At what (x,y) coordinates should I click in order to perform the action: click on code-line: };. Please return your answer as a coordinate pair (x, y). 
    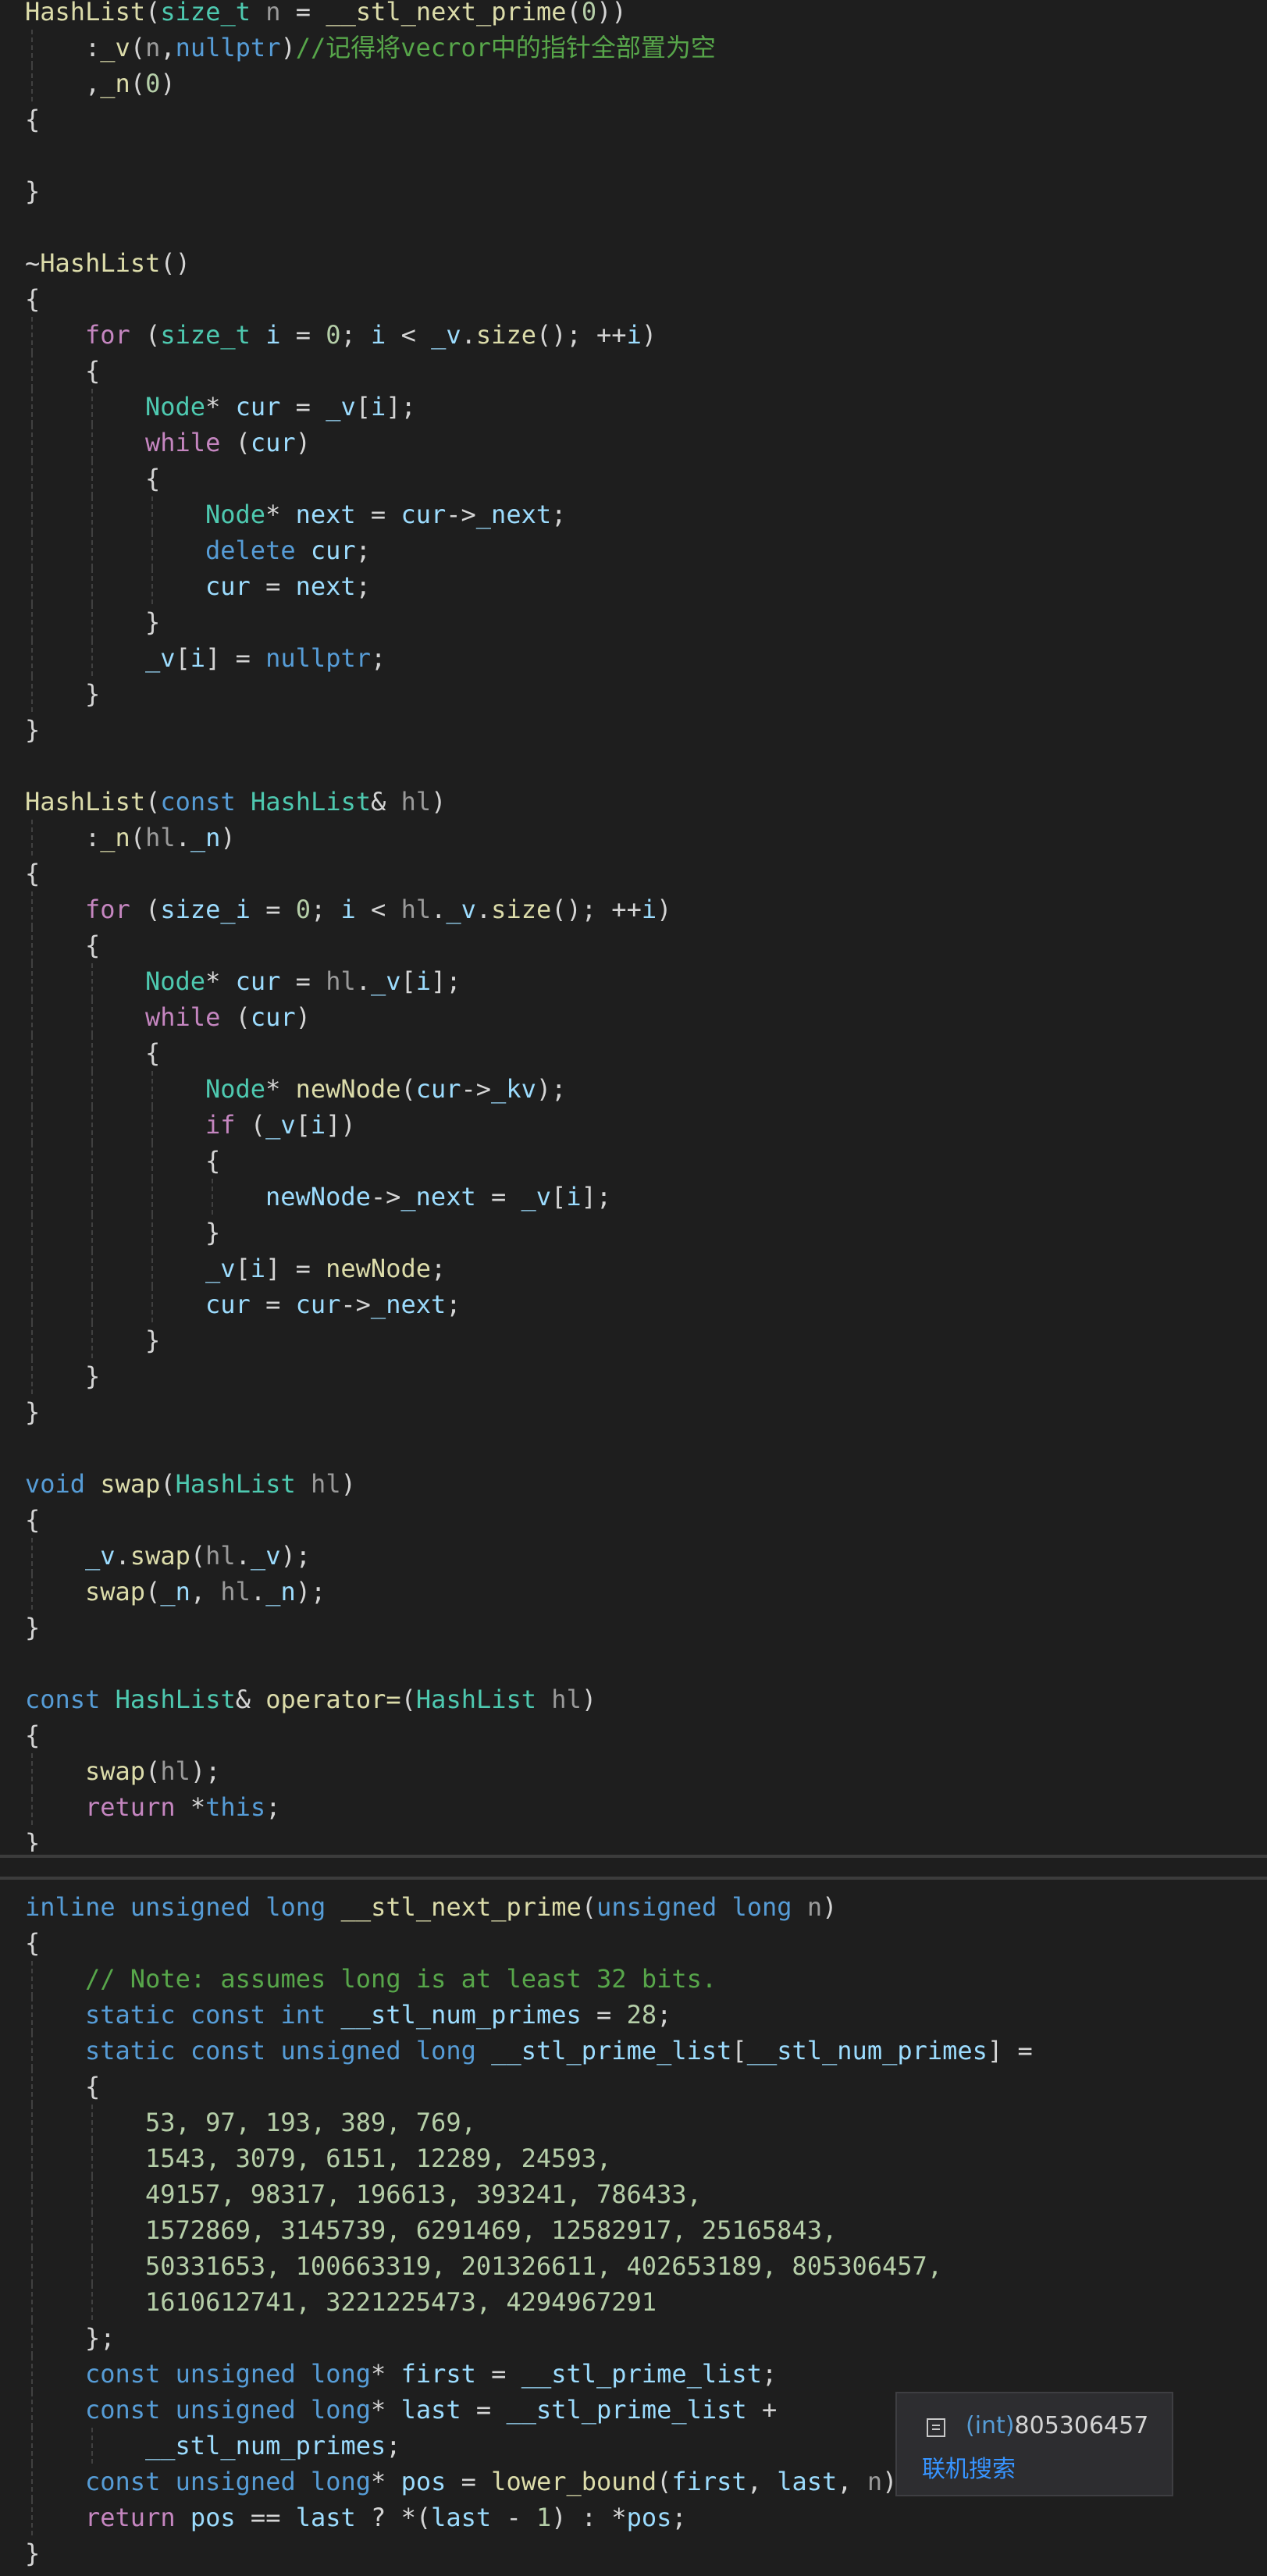
    Looking at the image, I should click on (100, 2338).